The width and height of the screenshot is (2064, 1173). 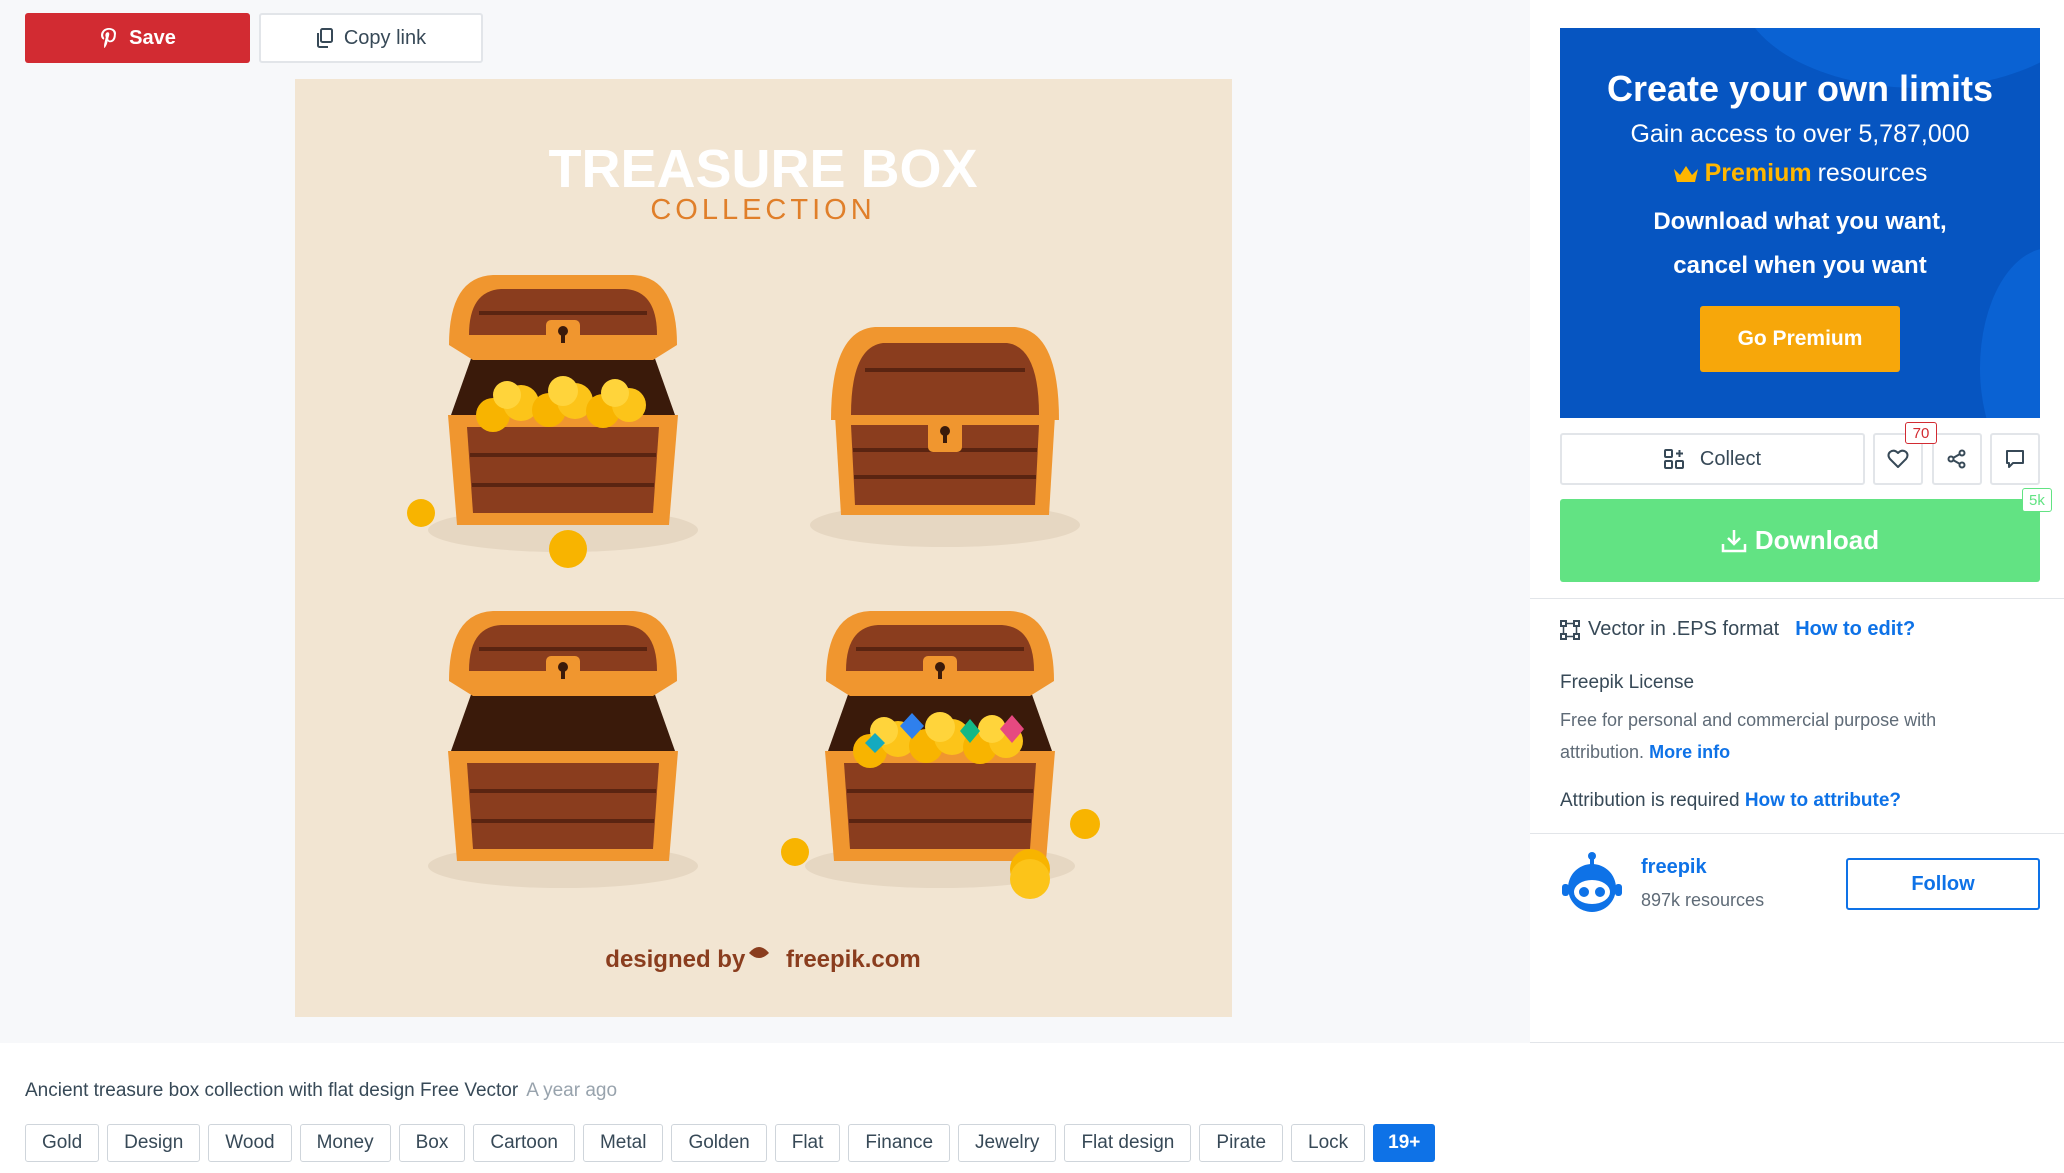 I want to click on how-to-attribute-link: How to attribute?, so click(x=1823, y=800).